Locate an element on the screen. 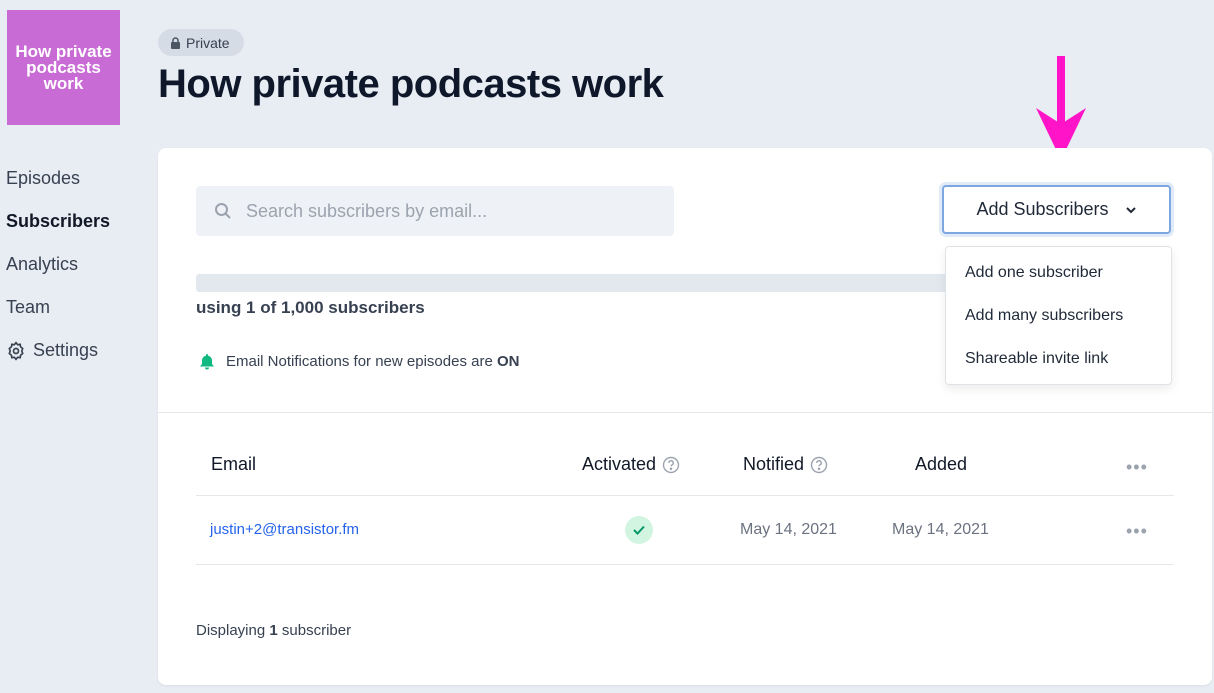 The height and width of the screenshot is (693, 1214). sidebar-item-analytics: Analytics is located at coordinates (58, 273).